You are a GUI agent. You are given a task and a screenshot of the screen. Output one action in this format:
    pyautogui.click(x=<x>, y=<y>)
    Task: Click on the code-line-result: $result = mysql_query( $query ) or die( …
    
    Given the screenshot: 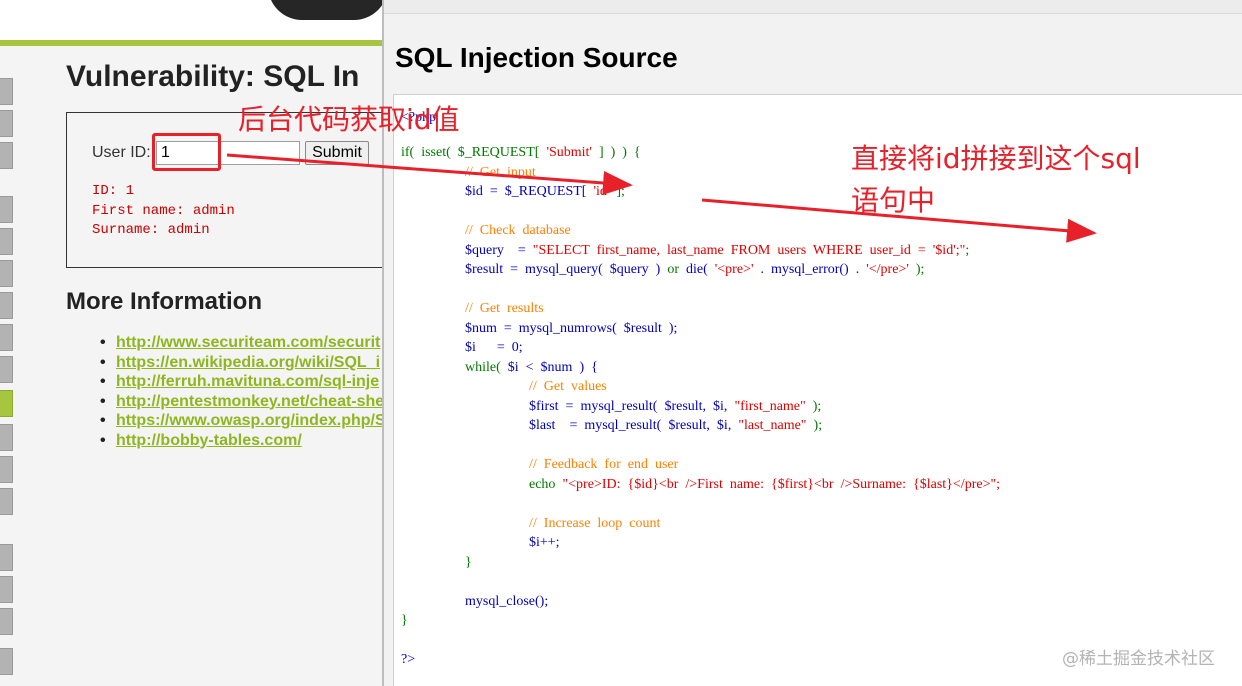 What is the action you would take?
    pyautogui.click(x=694, y=270)
    